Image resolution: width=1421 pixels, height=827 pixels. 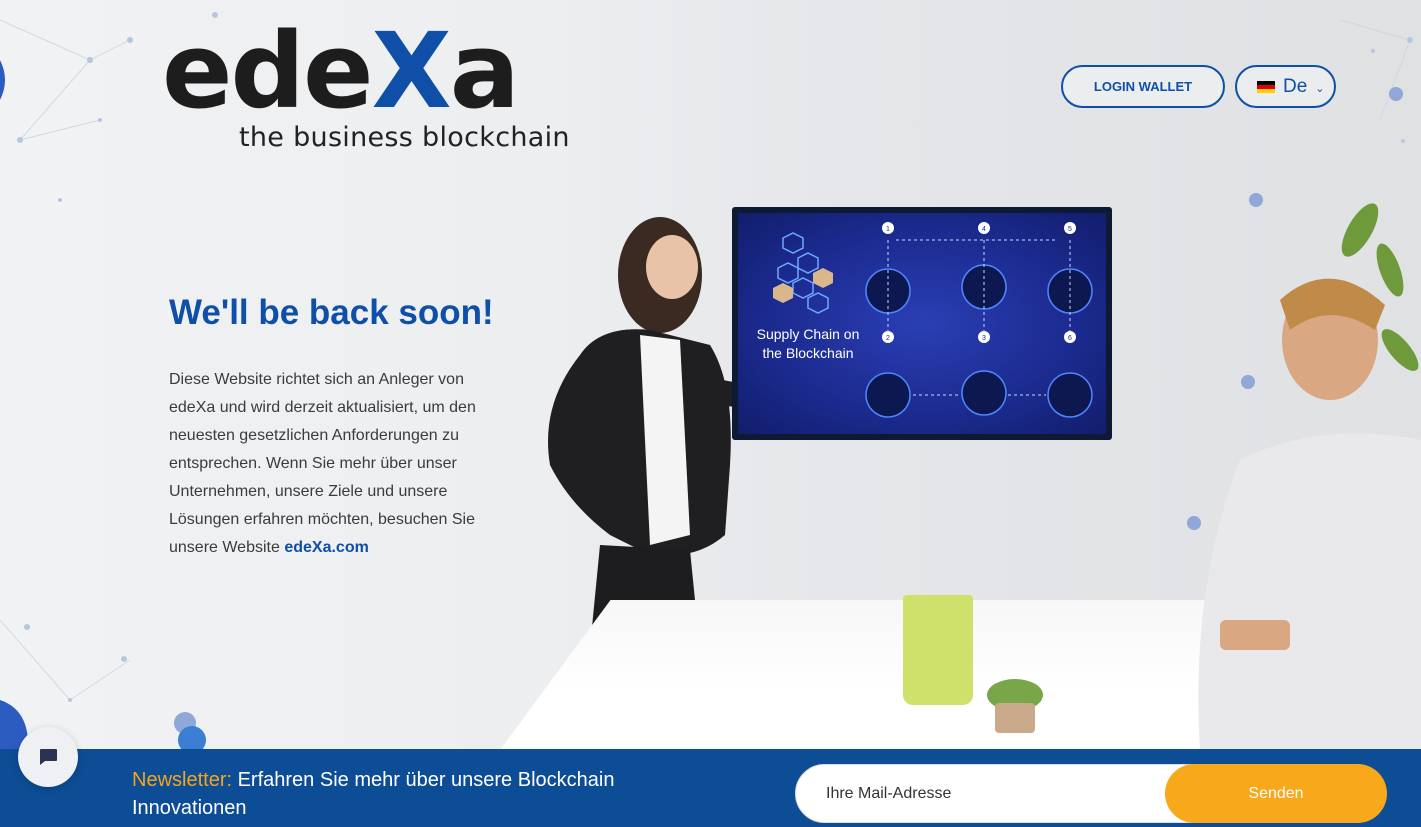 What do you see at coordinates (1070, 229) in the screenshot?
I see `step-number: 5` at bounding box center [1070, 229].